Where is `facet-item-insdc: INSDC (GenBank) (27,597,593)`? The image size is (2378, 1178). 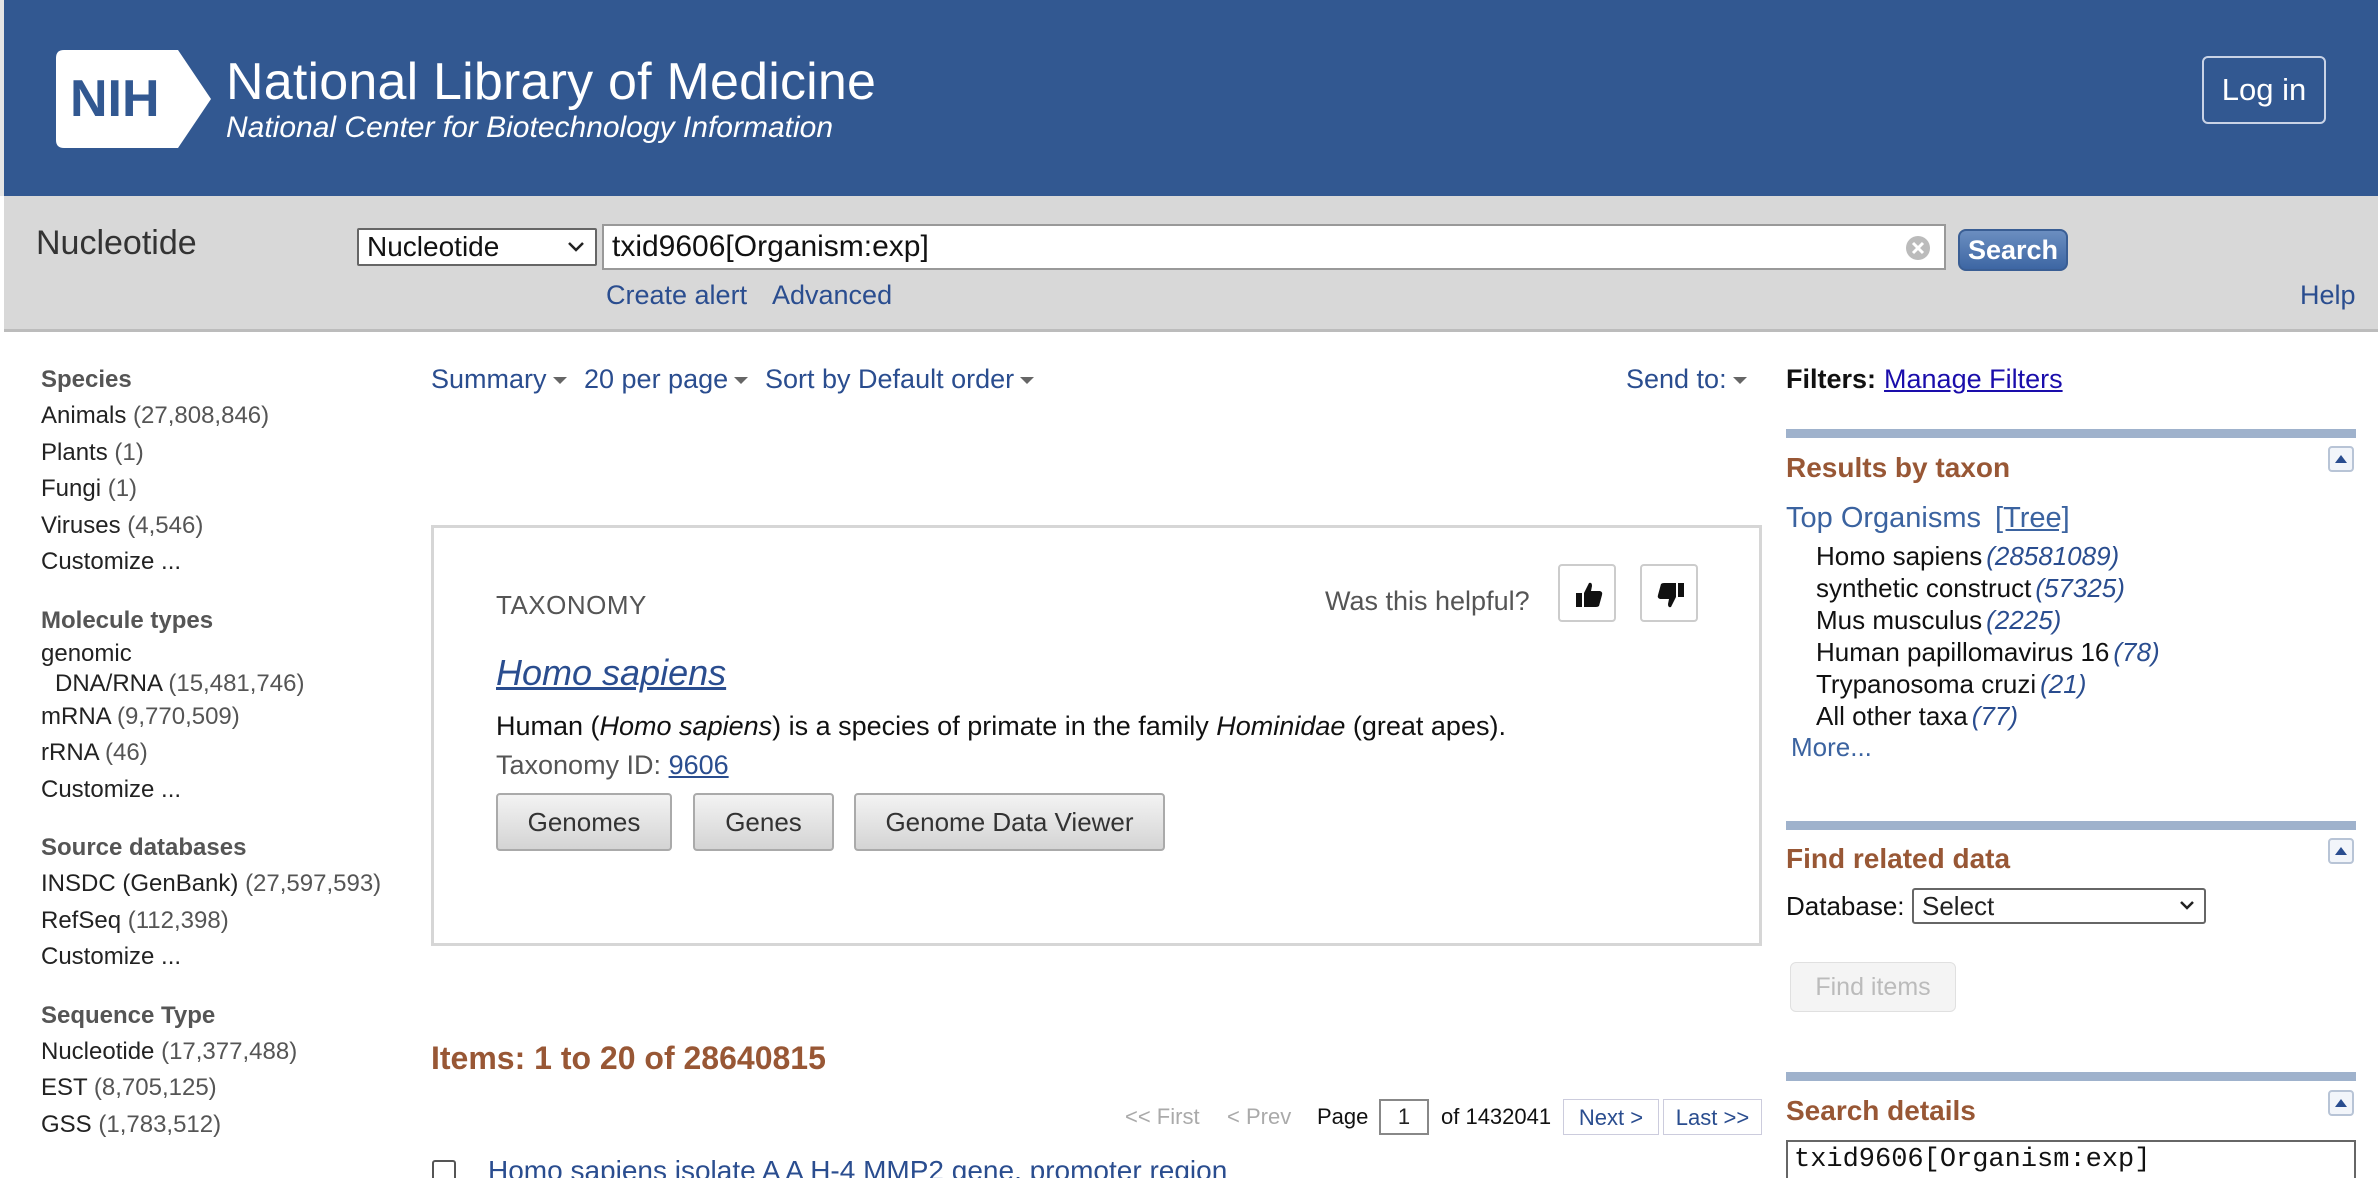
facet-item-insdc: INSDC (GenBank) (27,597,593) is located at coordinates (226, 884).